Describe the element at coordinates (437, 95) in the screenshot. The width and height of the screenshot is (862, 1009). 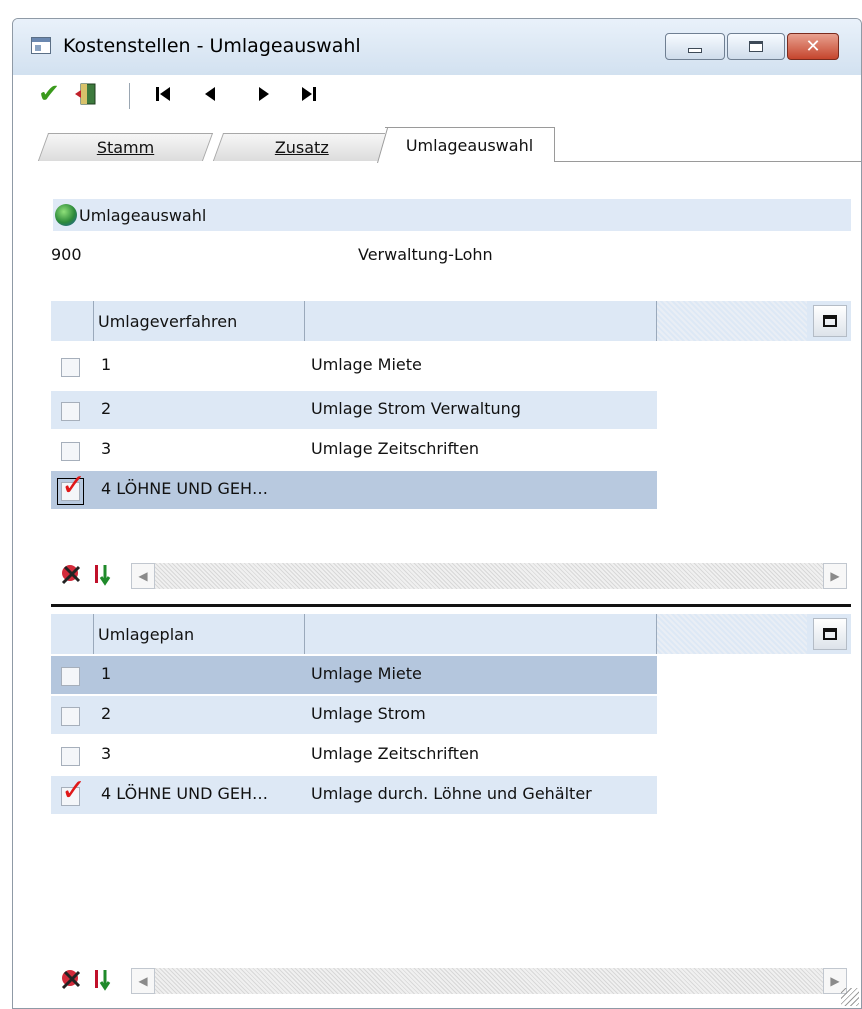
I see `toolbar: ✔` at that location.